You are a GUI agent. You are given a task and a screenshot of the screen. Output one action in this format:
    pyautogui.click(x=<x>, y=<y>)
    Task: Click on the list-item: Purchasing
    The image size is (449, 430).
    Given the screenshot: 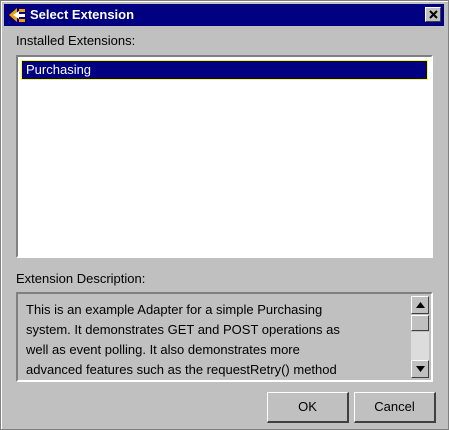 What is the action you would take?
    pyautogui.click(x=224, y=70)
    